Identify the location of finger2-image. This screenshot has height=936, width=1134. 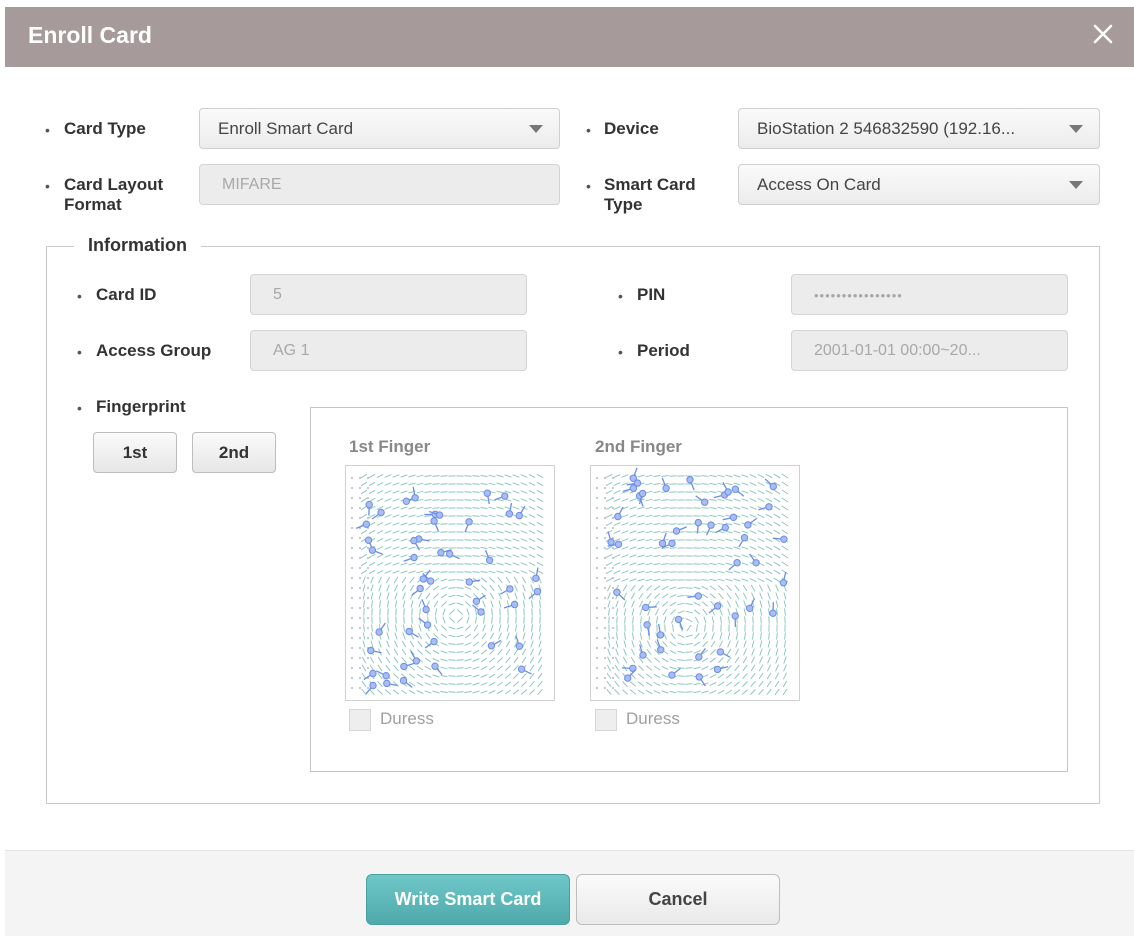
(695, 583).